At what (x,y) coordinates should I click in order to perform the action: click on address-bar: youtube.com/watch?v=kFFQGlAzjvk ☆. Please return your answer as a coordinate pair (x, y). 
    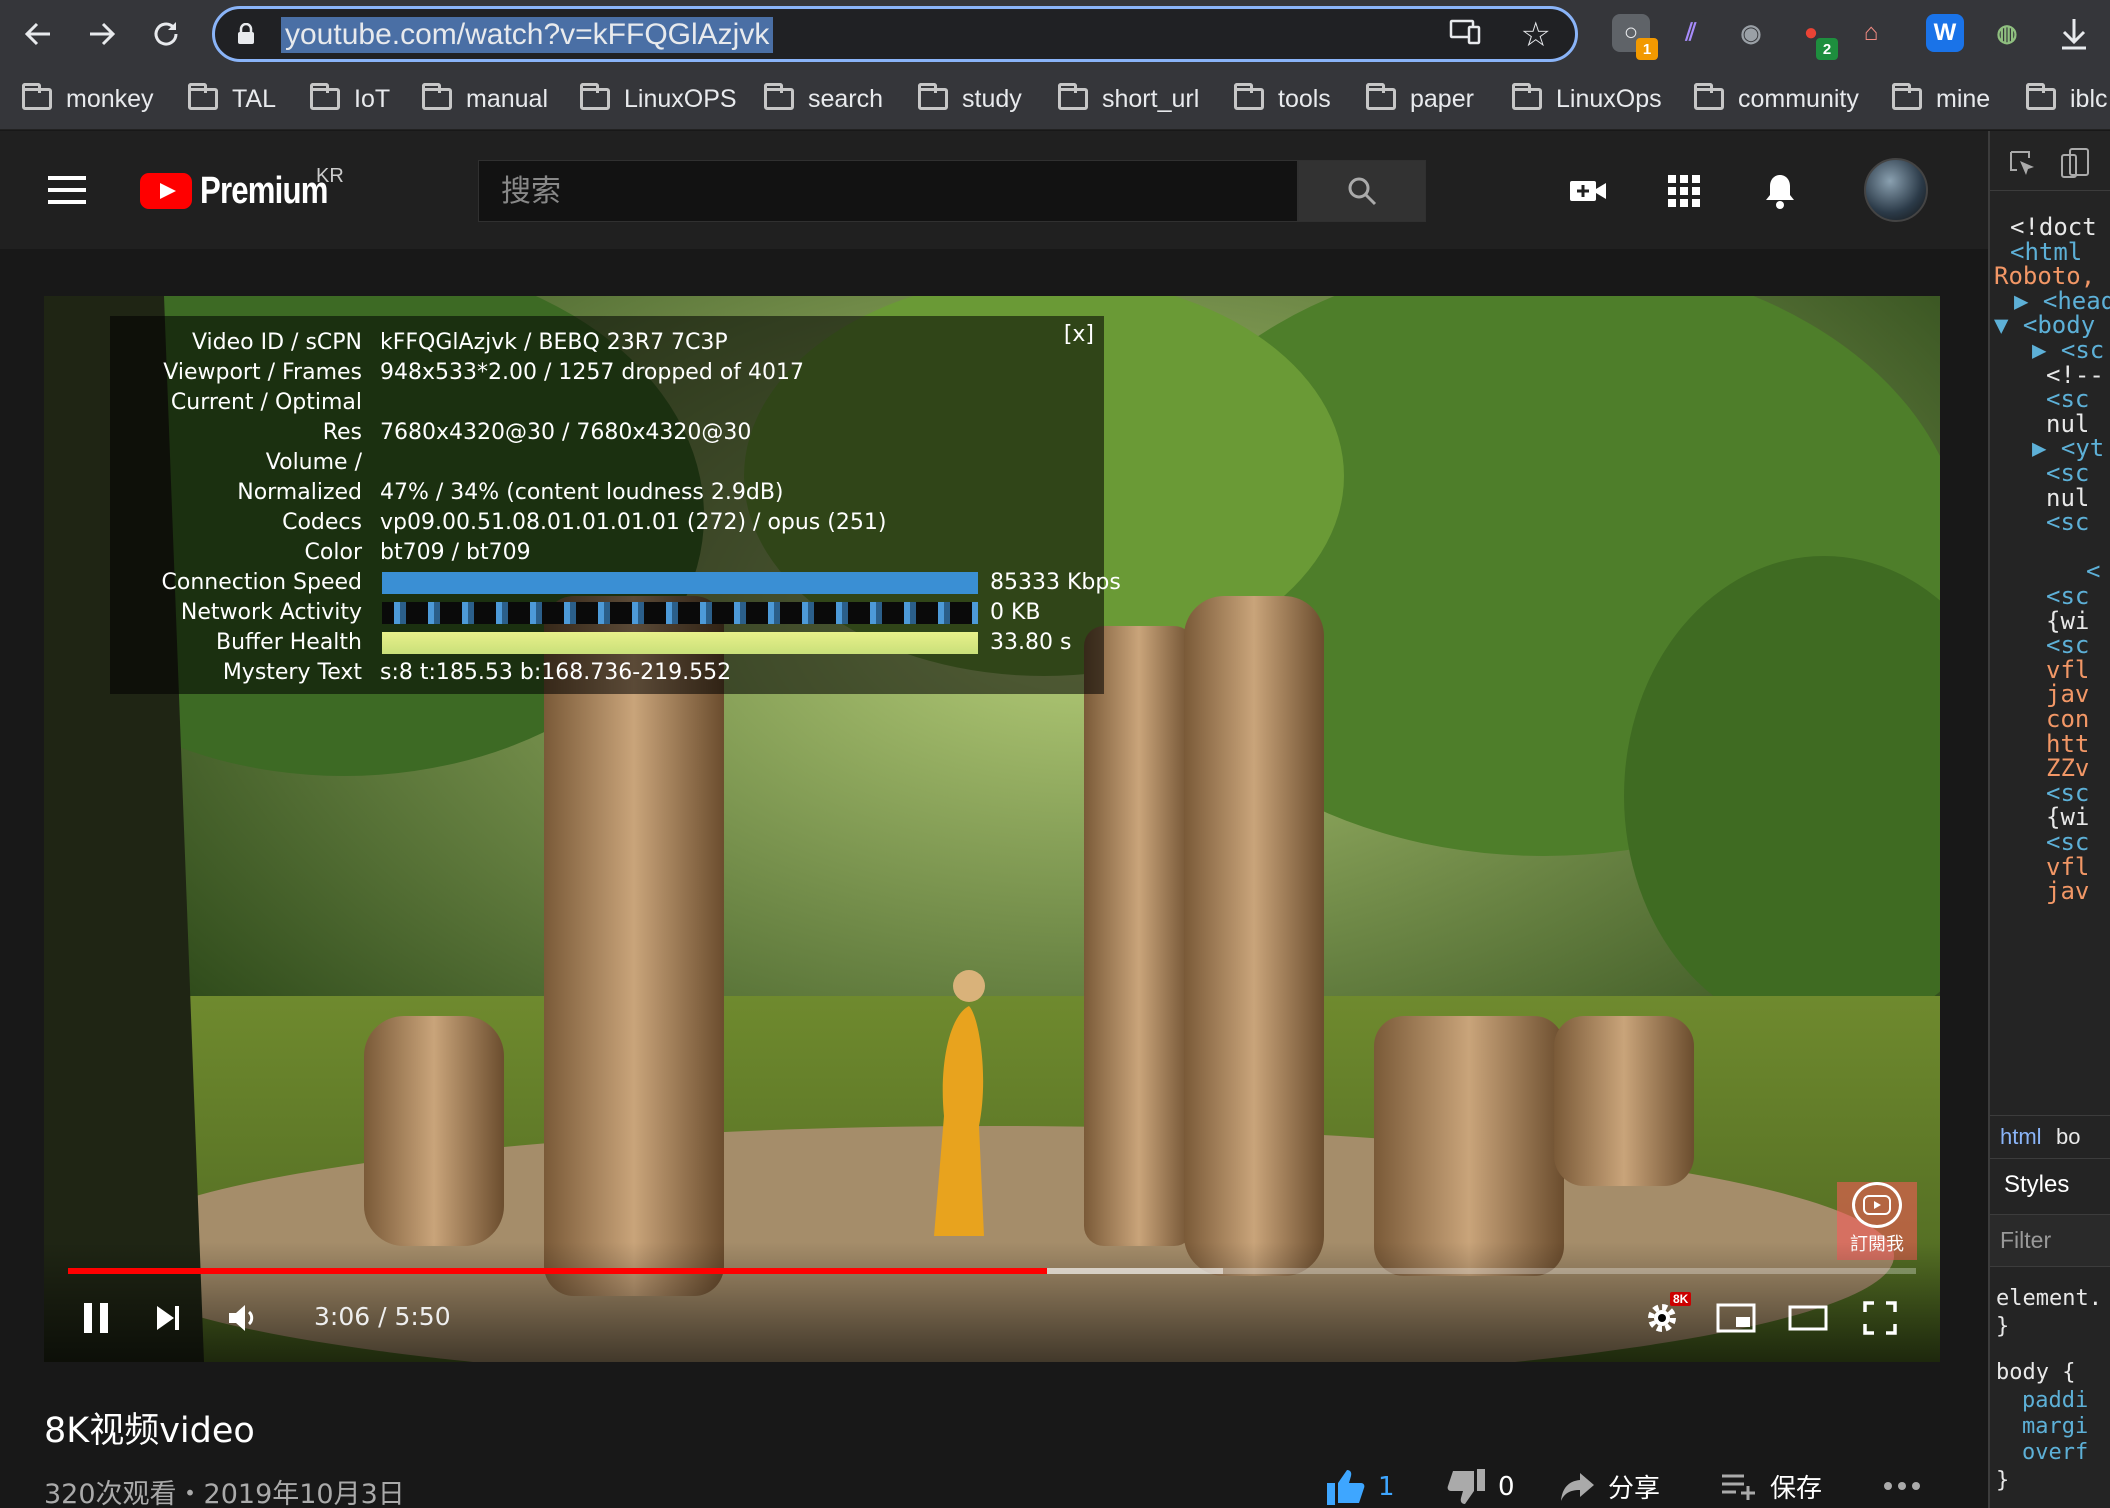
    Looking at the image, I should click on (895, 34).